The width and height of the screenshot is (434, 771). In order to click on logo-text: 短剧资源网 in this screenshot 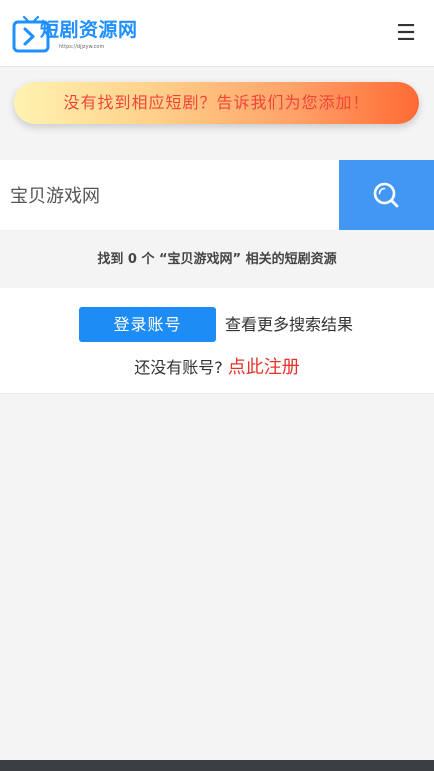, I will do `click(89, 30)`.